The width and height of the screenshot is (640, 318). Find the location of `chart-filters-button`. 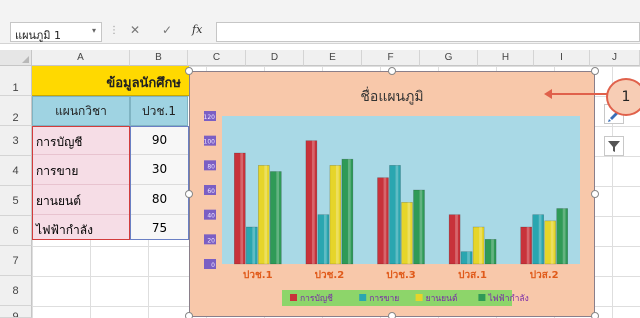

chart-filters-button is located at coordinates (614, 146).